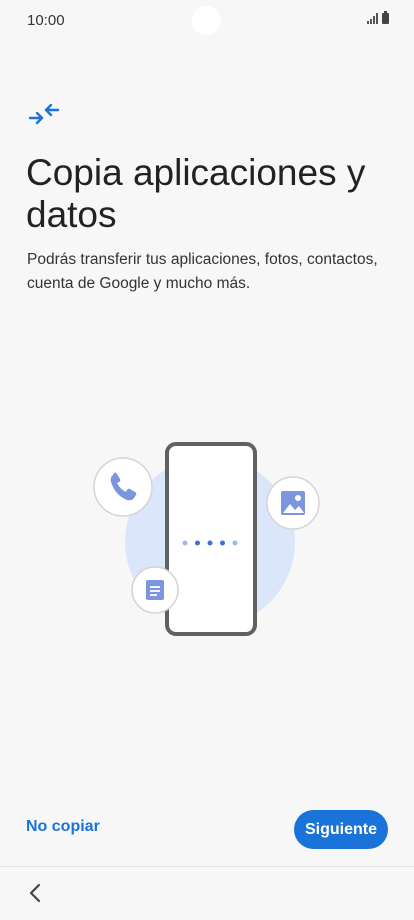 The width and height of the screenshot is (414, 920). Describe the element at coordinates (341, 829) in the screenshot. I see `next-button: Siguiente` at that location.